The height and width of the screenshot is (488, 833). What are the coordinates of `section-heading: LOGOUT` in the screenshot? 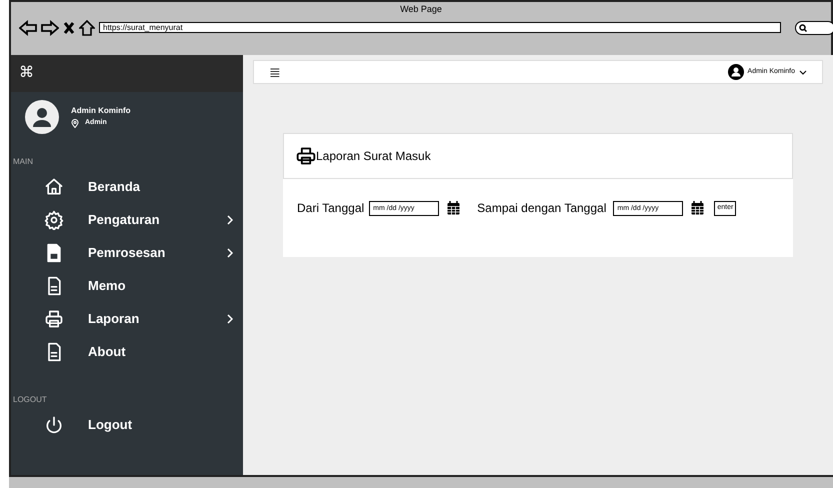 It's located at (30, 400).